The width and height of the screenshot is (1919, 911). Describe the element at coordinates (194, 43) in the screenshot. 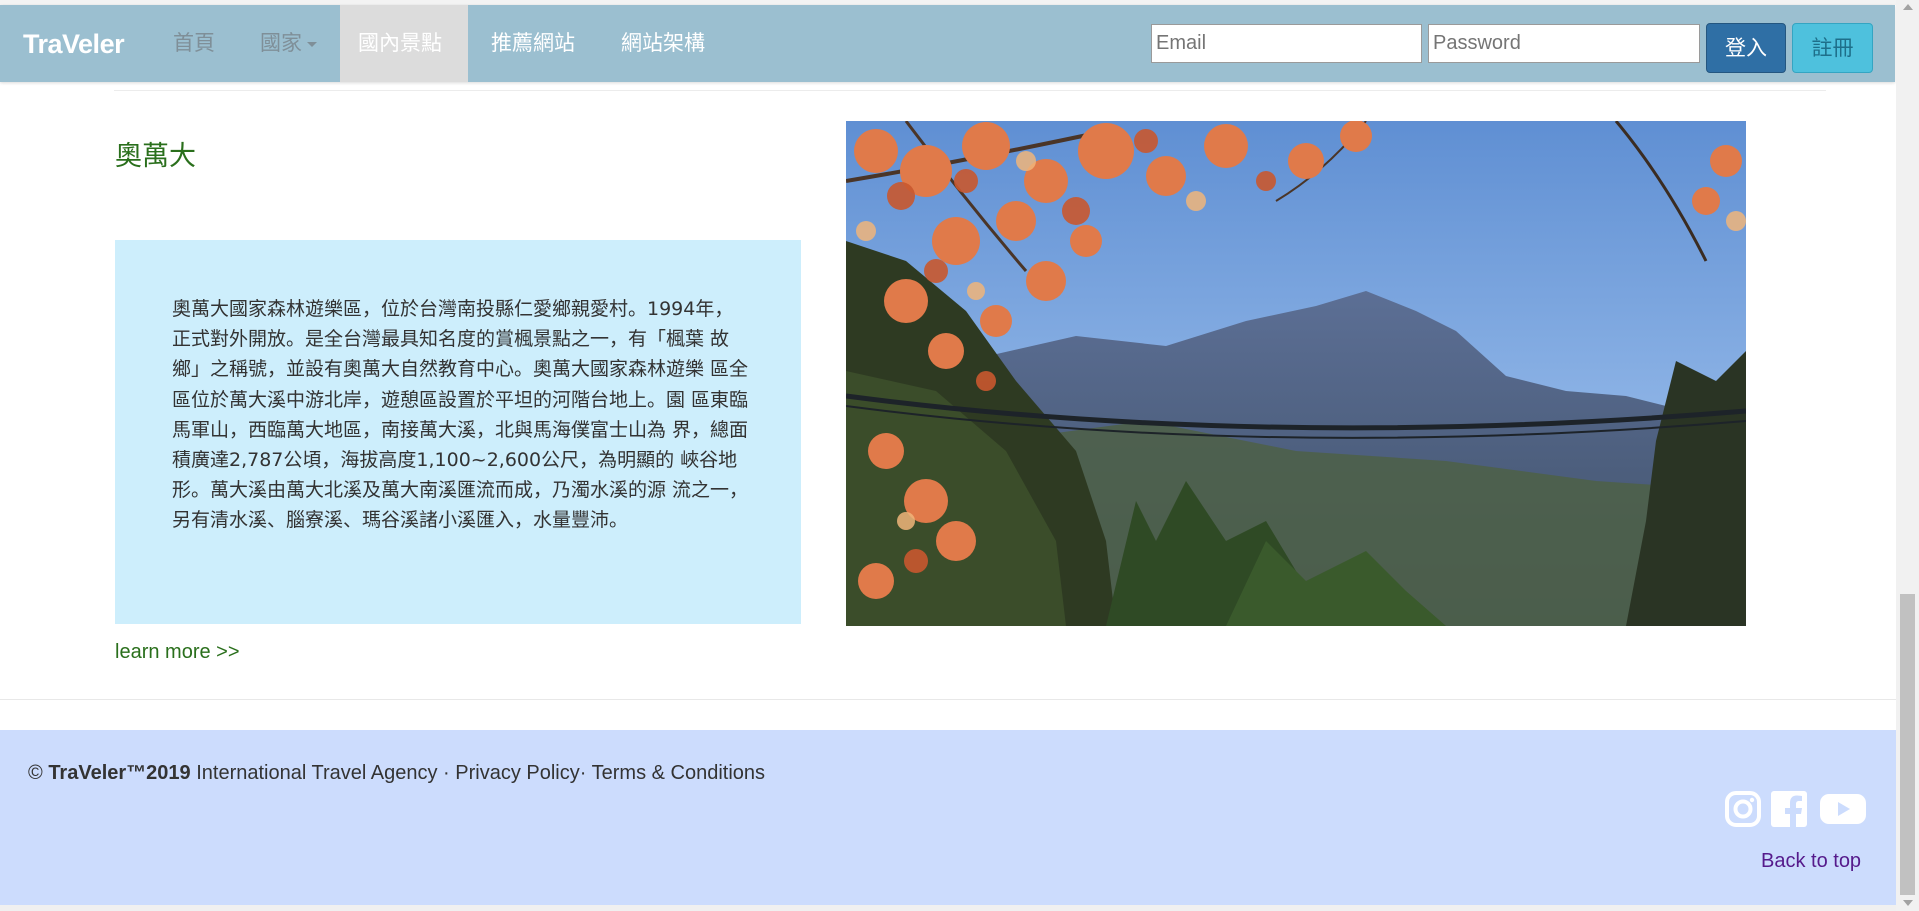

I see `nav-home: 首頁` at that location.